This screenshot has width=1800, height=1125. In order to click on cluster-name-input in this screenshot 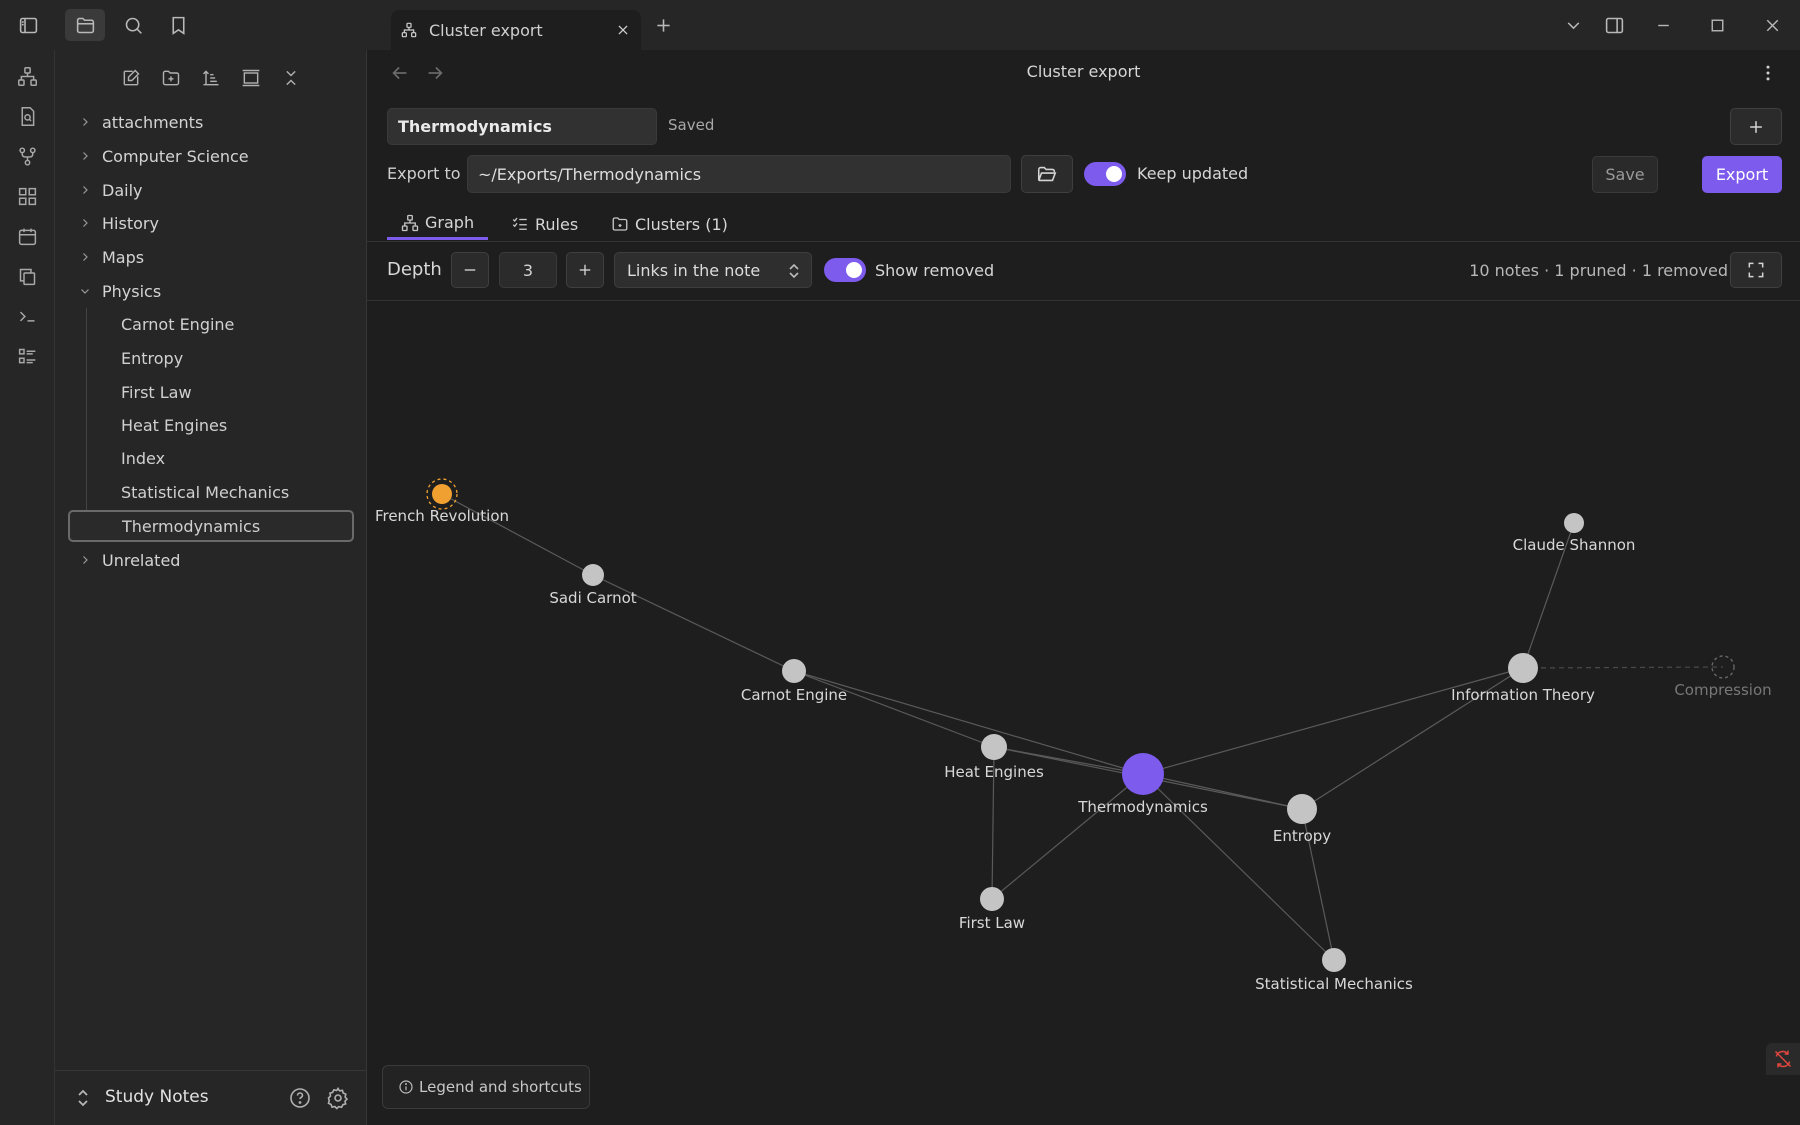, I will do `click(522, 126)`.